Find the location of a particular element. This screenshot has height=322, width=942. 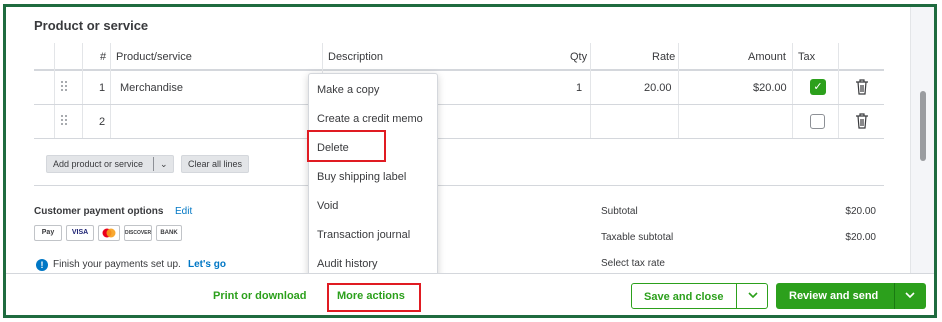

review-and-send-button: Review and send is located at coordinates (851, 296).